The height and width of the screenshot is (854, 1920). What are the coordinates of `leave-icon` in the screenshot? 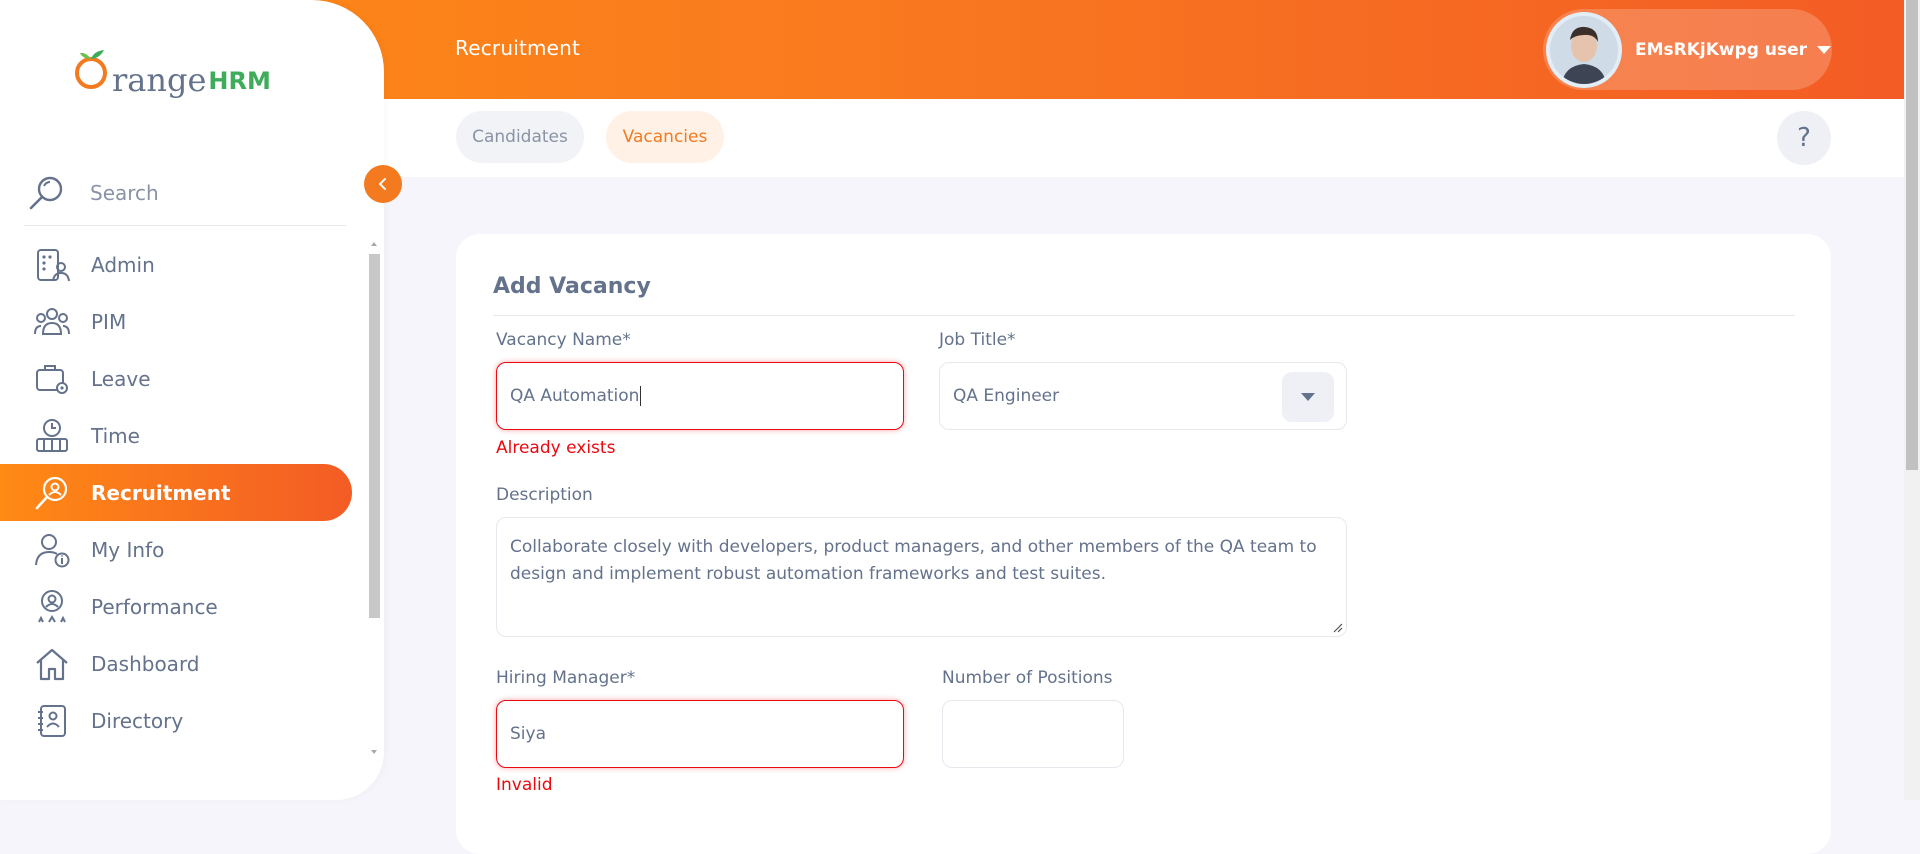 It's located at (52, 379).